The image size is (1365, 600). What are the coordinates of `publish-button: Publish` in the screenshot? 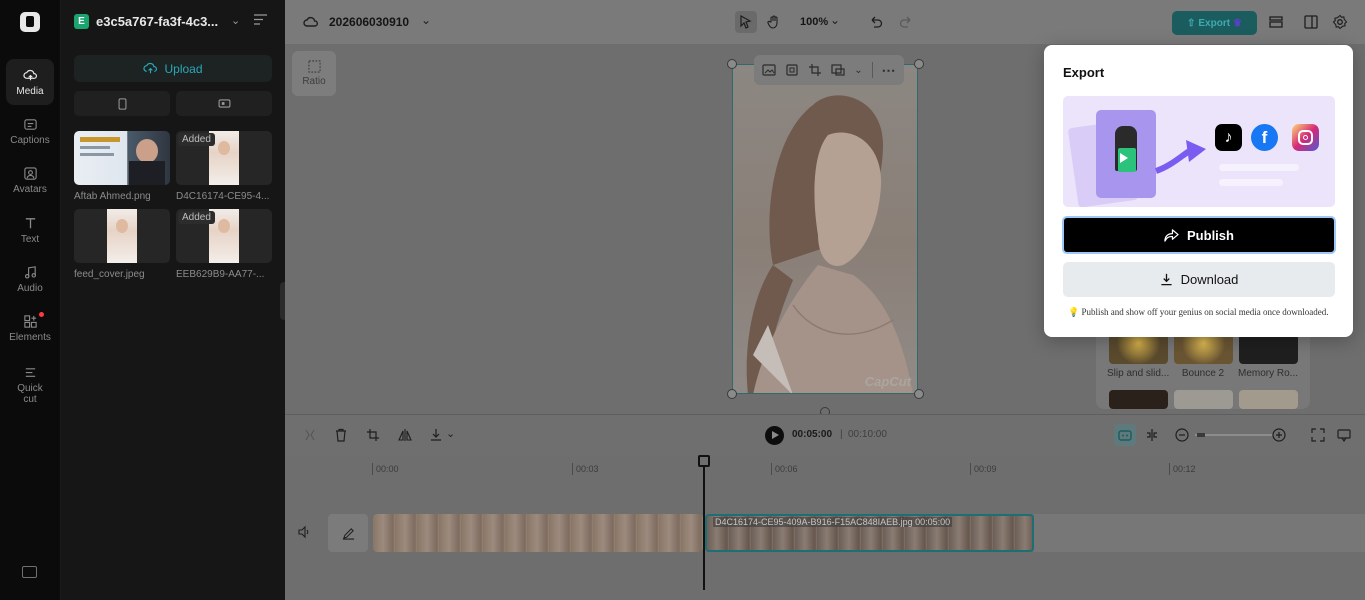 It's located at (1199, 235).